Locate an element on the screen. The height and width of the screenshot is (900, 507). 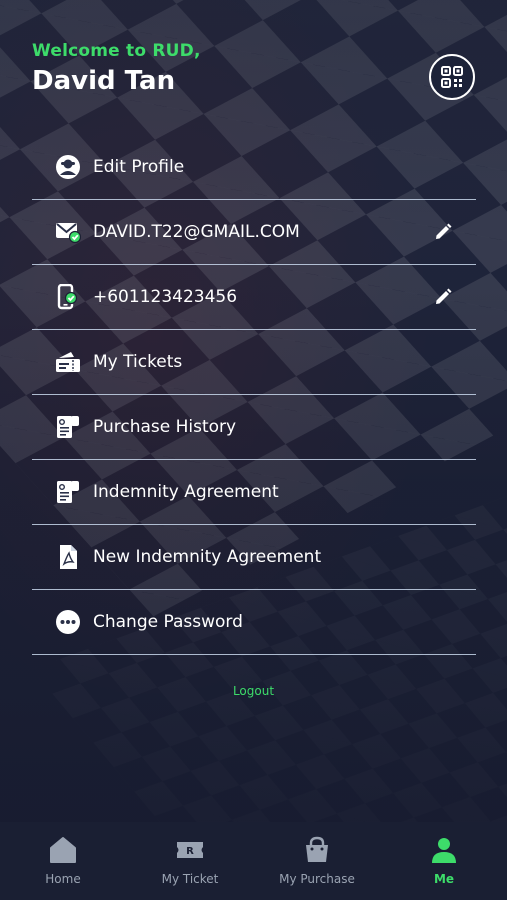
email-text: DAVID.T22@GMAIL.COM is located at coordinates (196, 232).